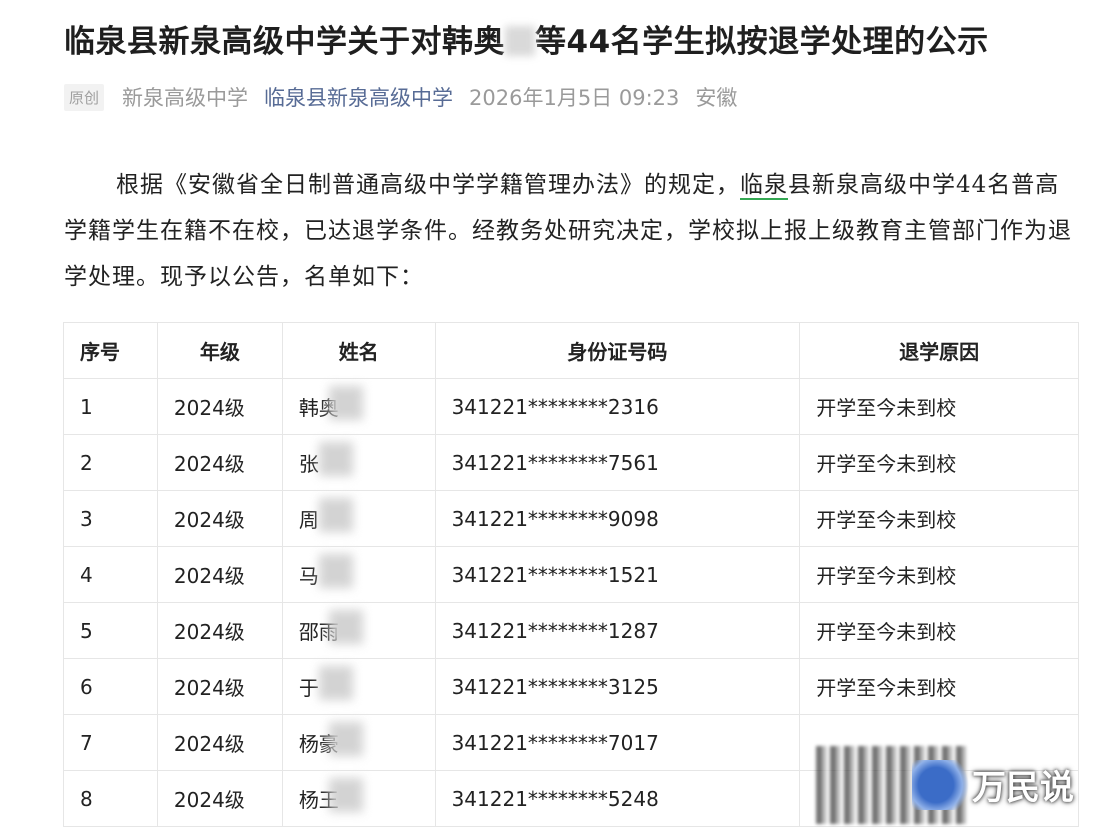 This screenshot has height=837, width=1116. I want to click on title-text-start: 临泉县新泉高级中学关于对韩奥, so click(284, 42).